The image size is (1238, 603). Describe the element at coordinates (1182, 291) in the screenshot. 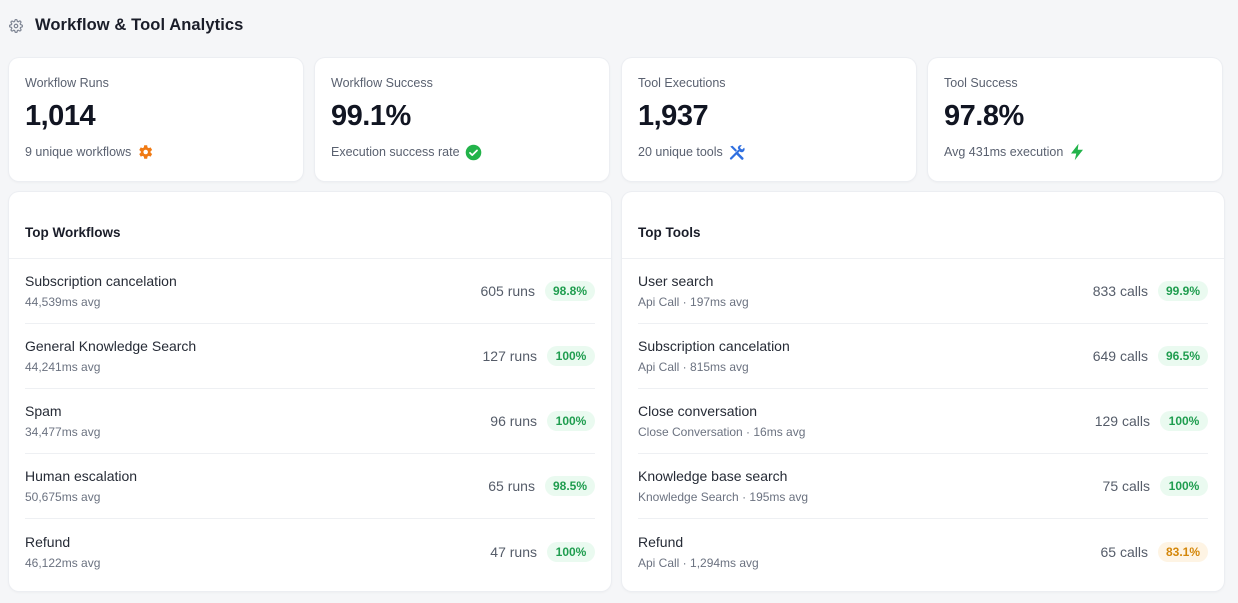

I see `success-badge: 99.9%` at that location.